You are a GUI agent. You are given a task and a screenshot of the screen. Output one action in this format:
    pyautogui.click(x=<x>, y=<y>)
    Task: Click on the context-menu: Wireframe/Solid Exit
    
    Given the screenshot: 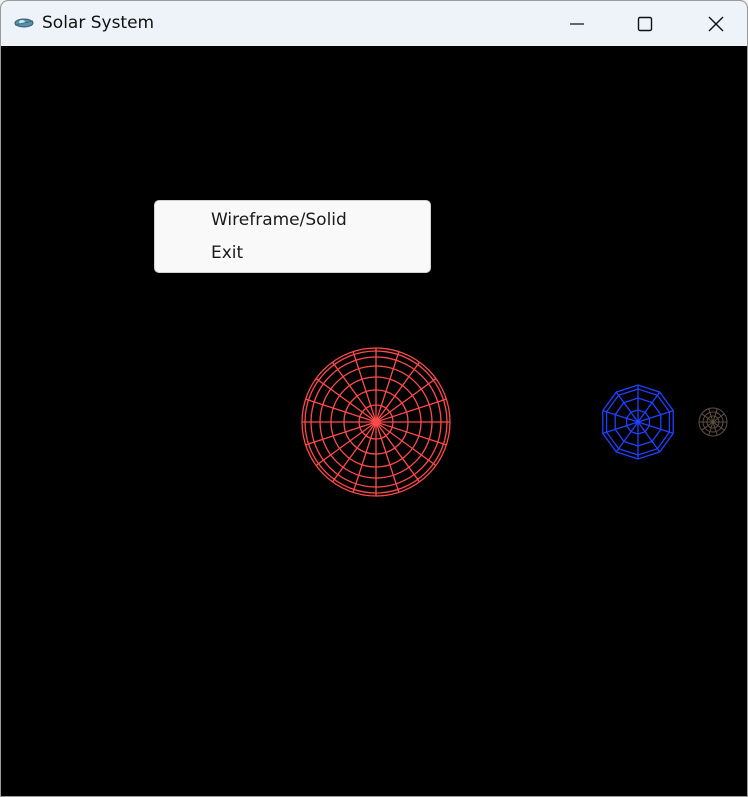 What is the action you would take?
    pyautogui.click(x=292, y=236)
    